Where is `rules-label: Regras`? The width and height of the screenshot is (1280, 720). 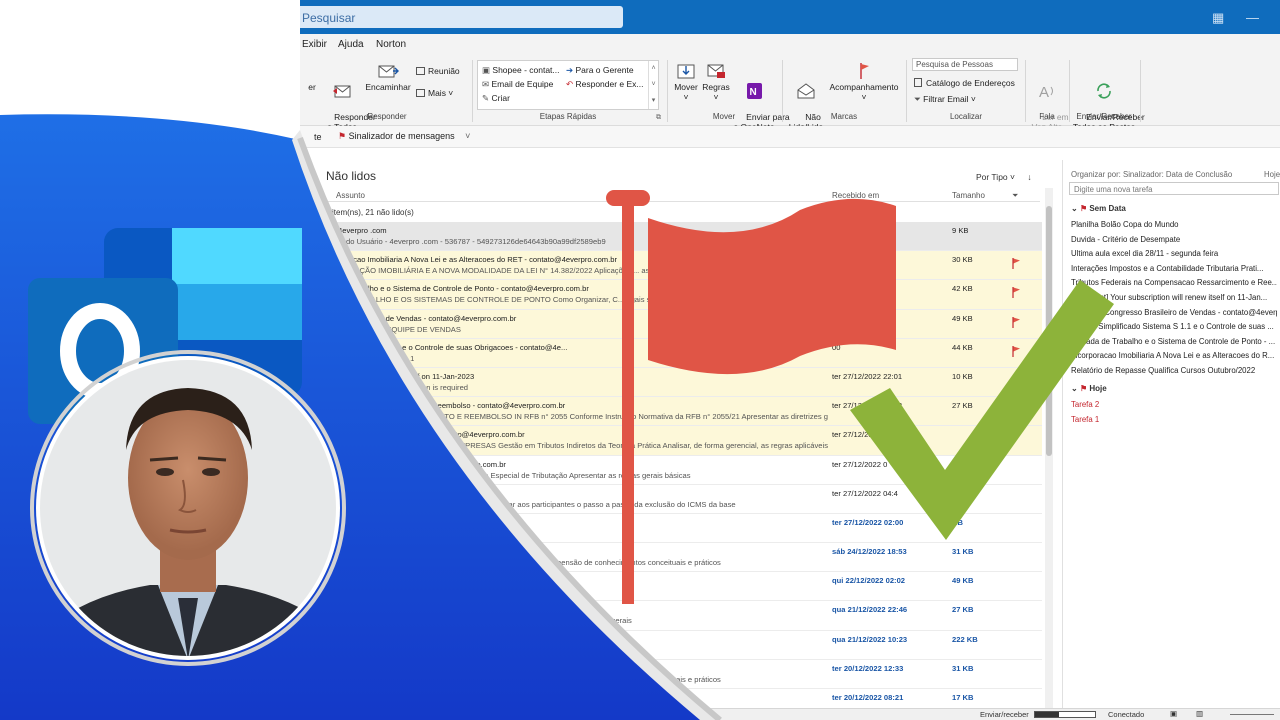 rules-label: Regras is located at coordinates (716, 87).